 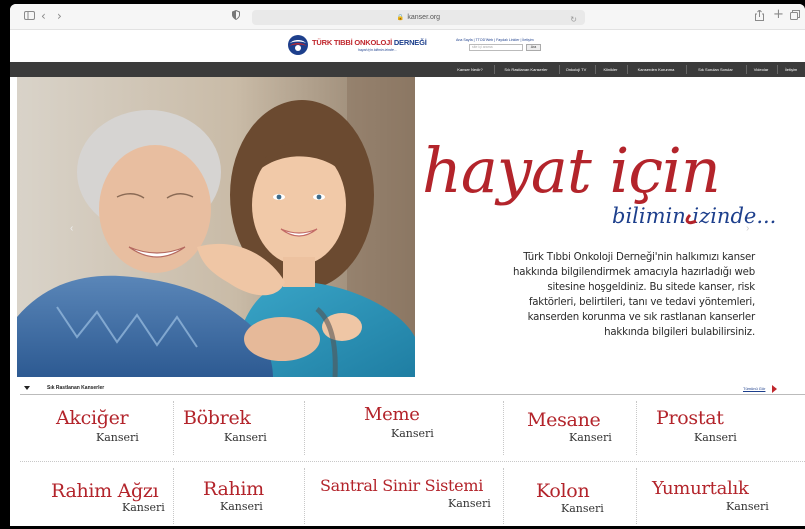 I want to click on tabs-icon, so click(x=795, y=17).